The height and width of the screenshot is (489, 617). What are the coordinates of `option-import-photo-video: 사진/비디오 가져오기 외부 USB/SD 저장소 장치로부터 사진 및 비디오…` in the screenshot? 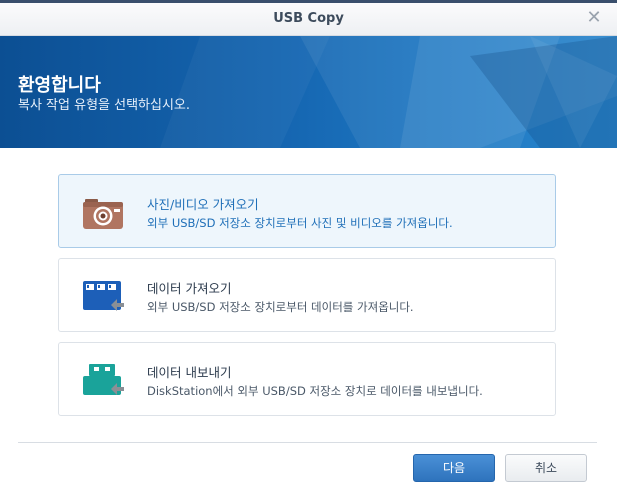 It's located at (307, 211).